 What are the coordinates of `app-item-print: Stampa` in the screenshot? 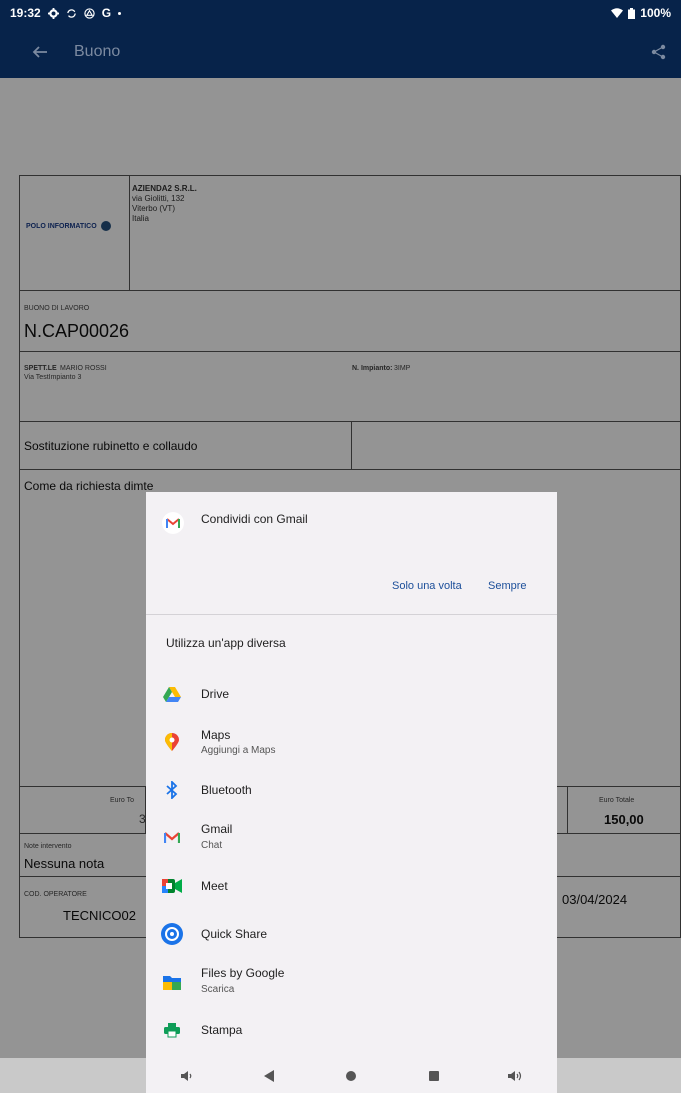 It's located at (351, 1030).